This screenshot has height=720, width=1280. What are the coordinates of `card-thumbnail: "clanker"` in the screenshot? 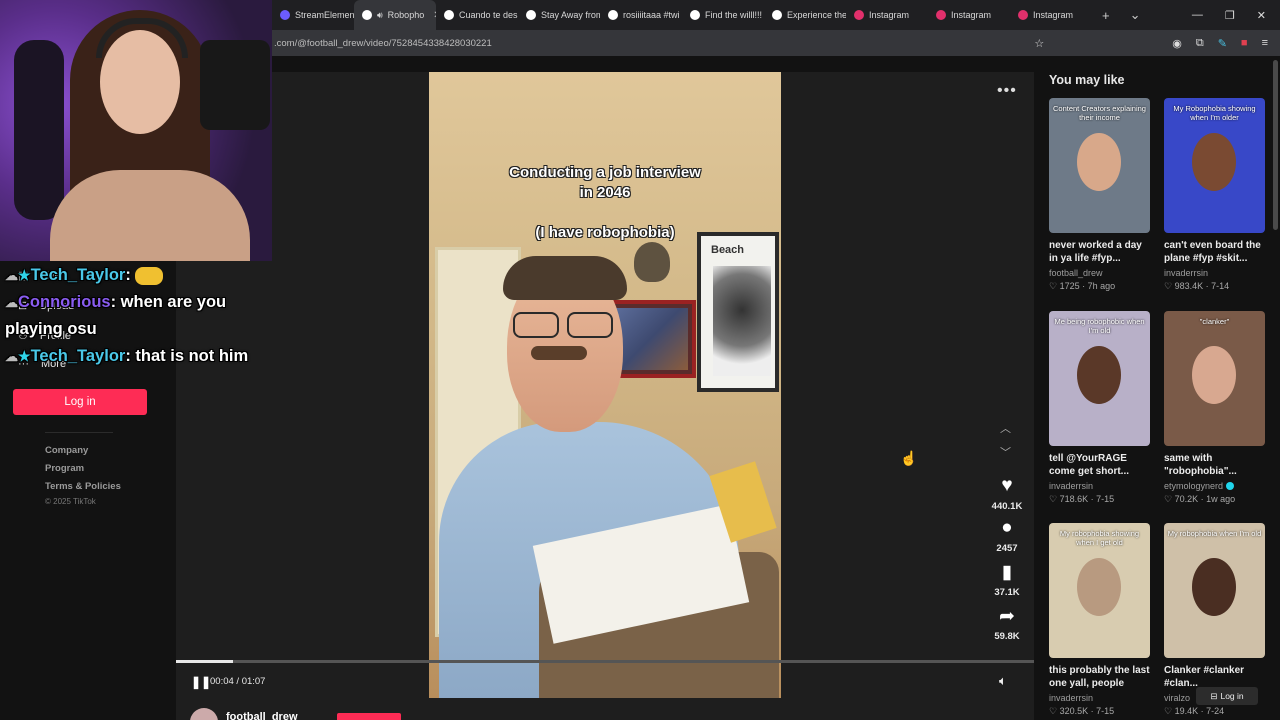 It's located at (1214, 378).